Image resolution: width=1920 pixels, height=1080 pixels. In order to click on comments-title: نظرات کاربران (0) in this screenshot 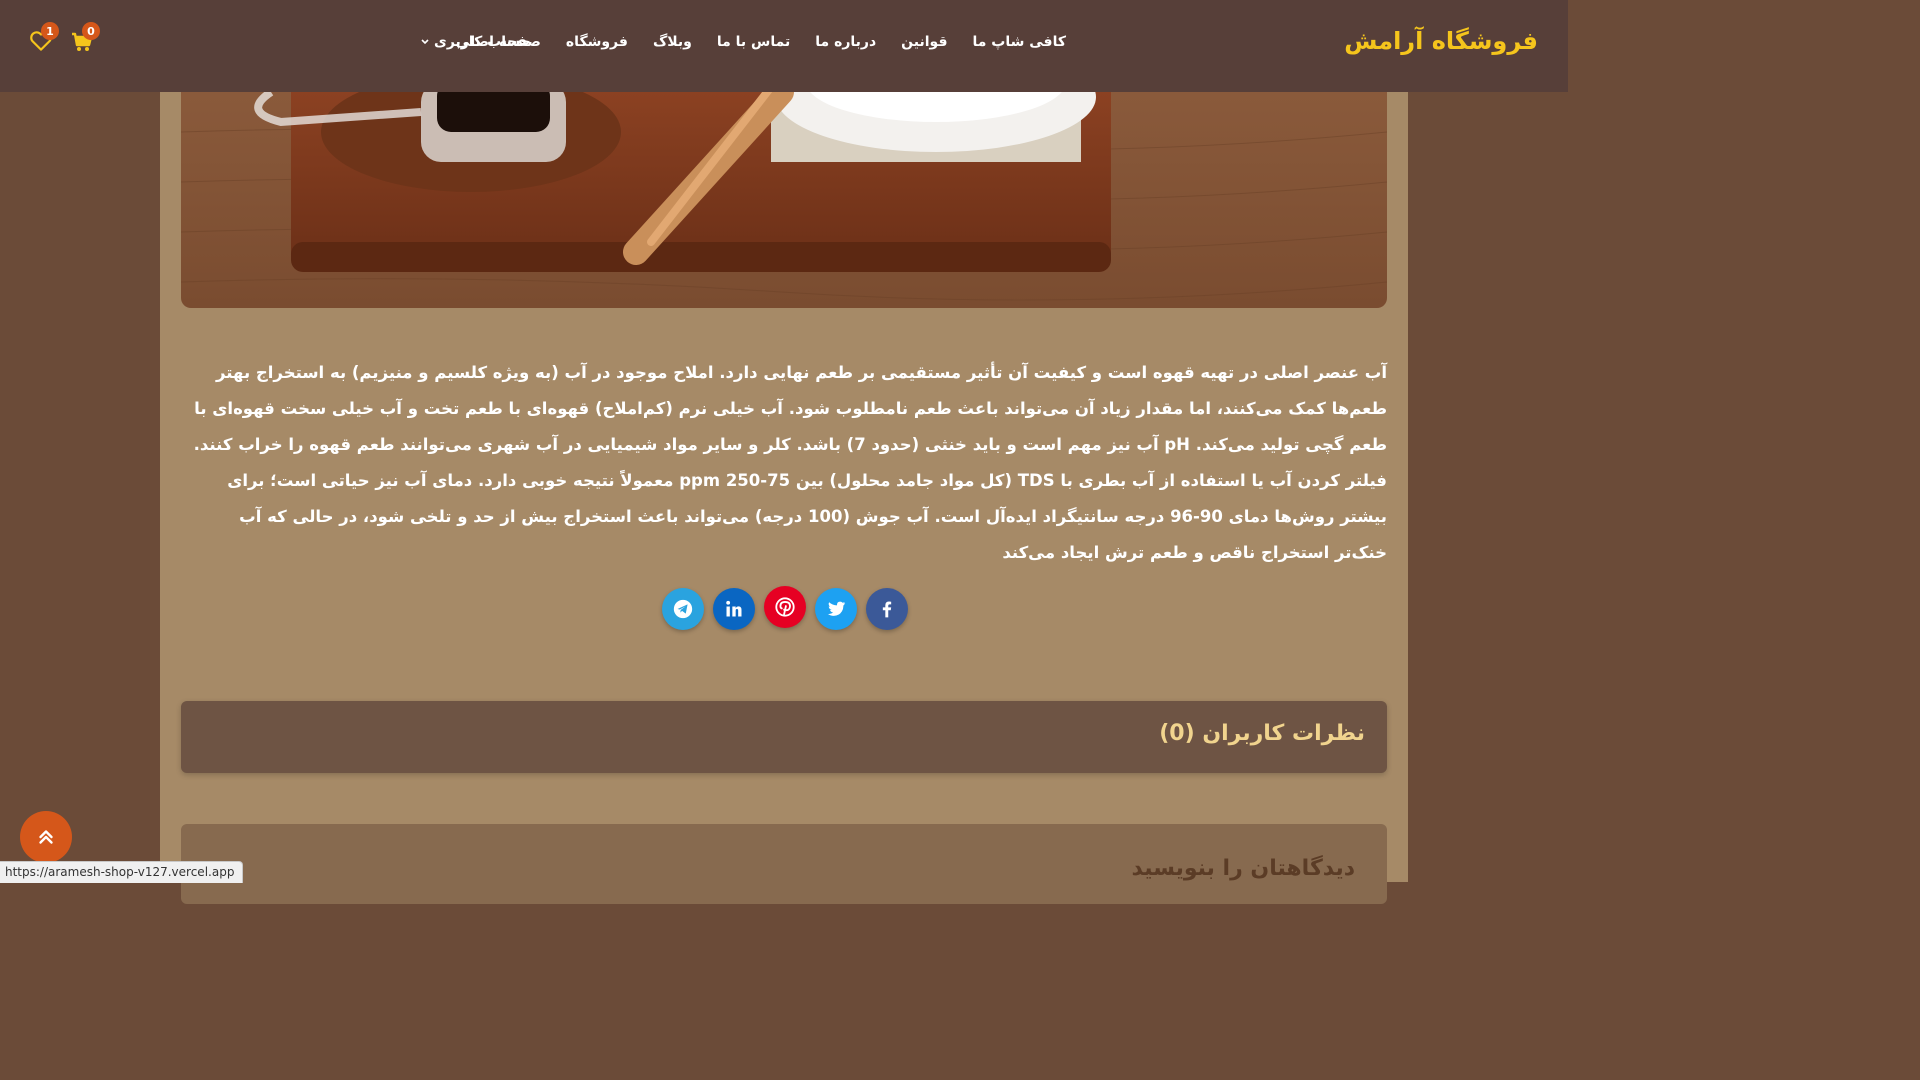, I will do `click(1262, 733)`.